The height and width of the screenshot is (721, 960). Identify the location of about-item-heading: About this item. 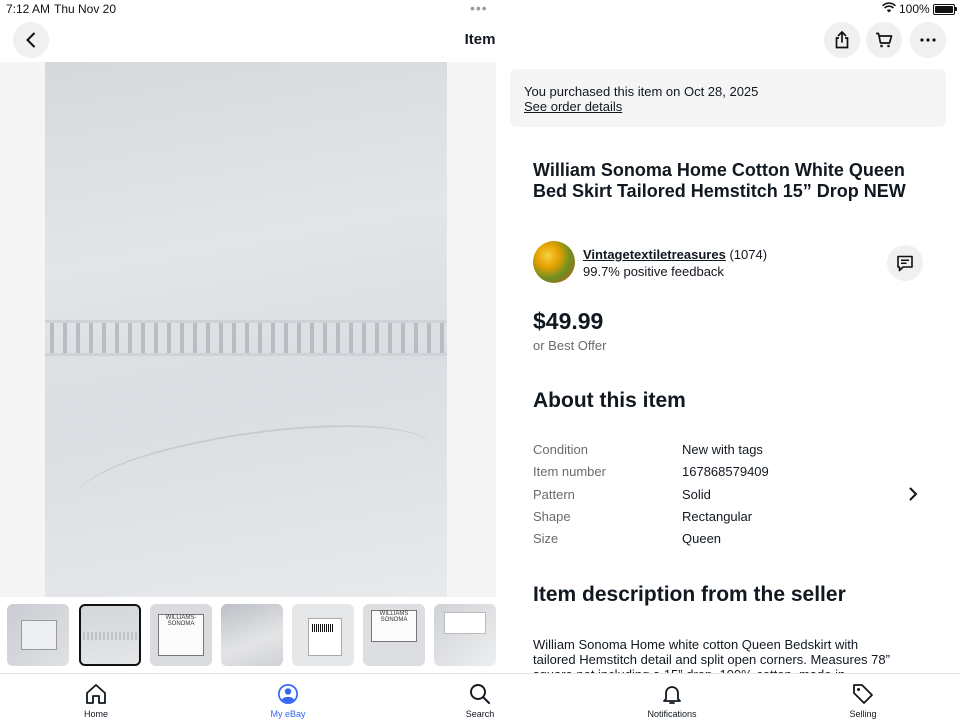
(609, 400).